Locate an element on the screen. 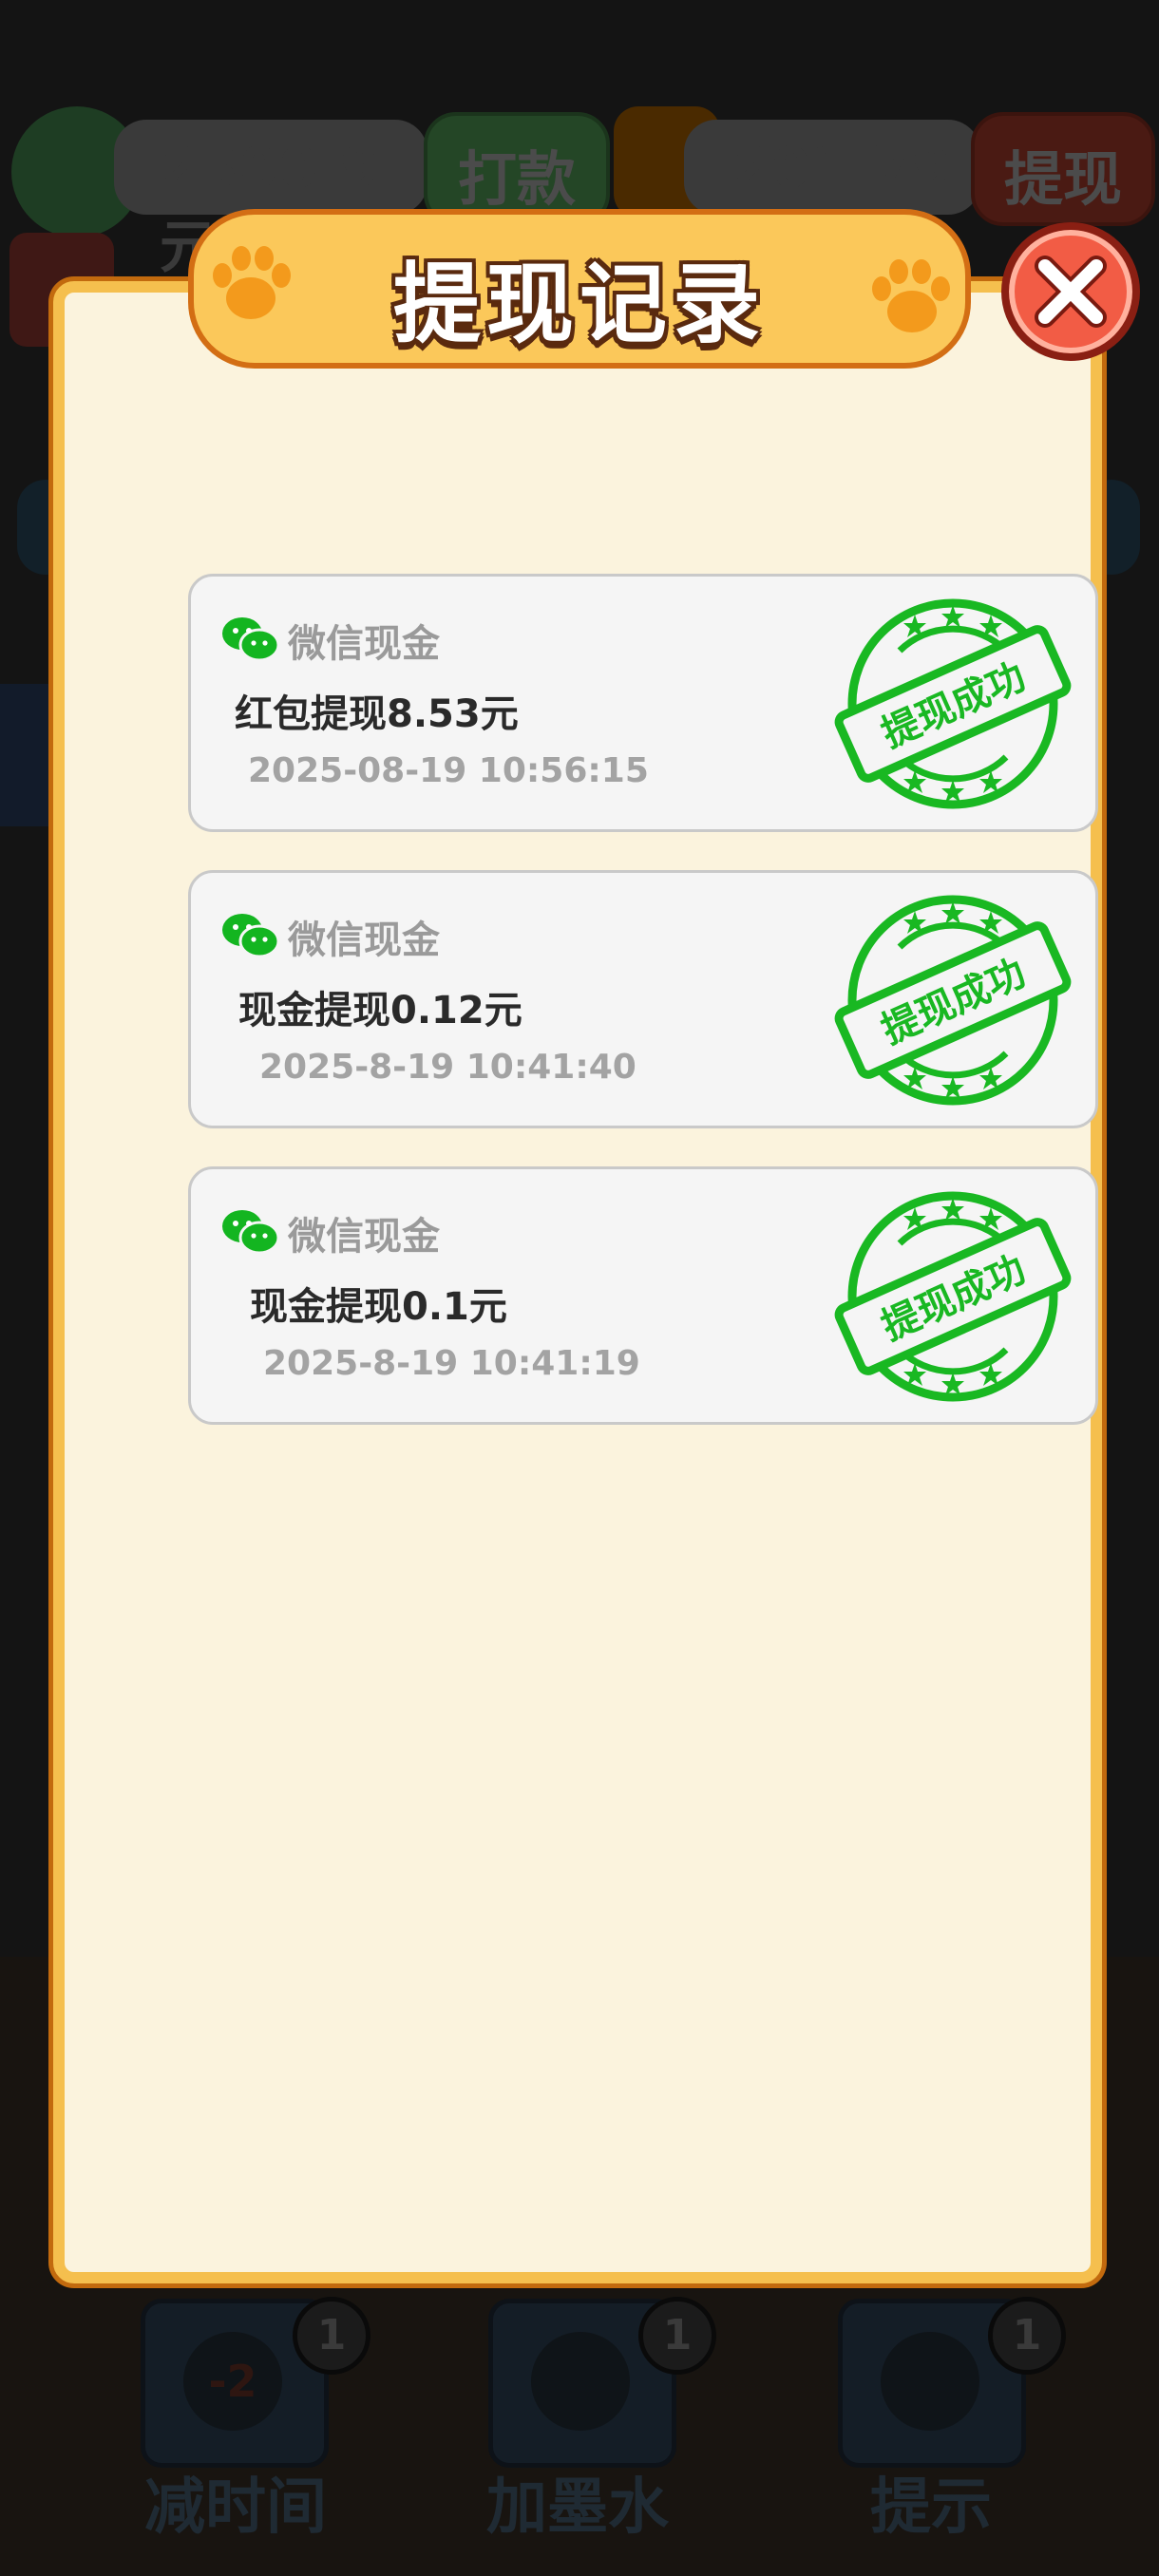  record-title: 现金提现0.12元 is located at coordinates (380, 1010).